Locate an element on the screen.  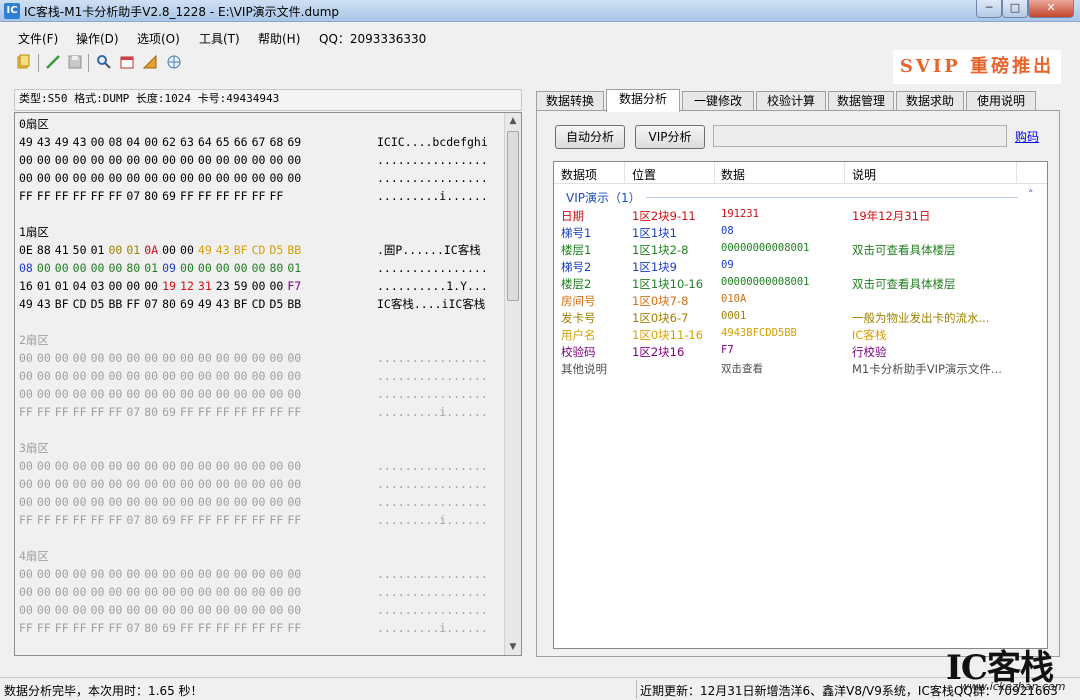
menu-options: 选项(O) is located at coordinates (158, 38).